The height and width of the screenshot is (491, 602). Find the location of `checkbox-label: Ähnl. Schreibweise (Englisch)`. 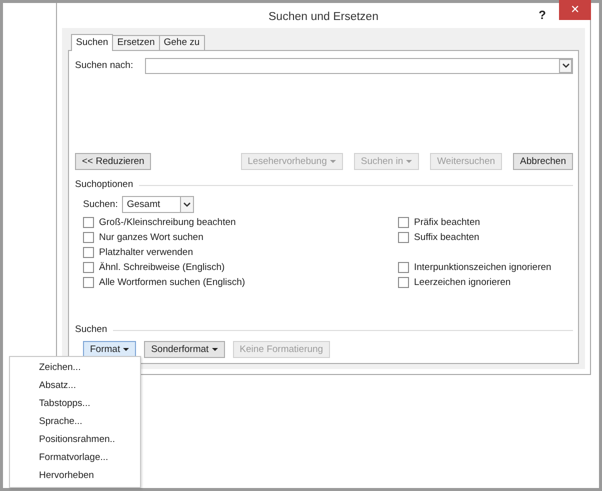

checkbox-label: Ähnl. Schreibweise (Englisch) is located at coordinates (162, 267).